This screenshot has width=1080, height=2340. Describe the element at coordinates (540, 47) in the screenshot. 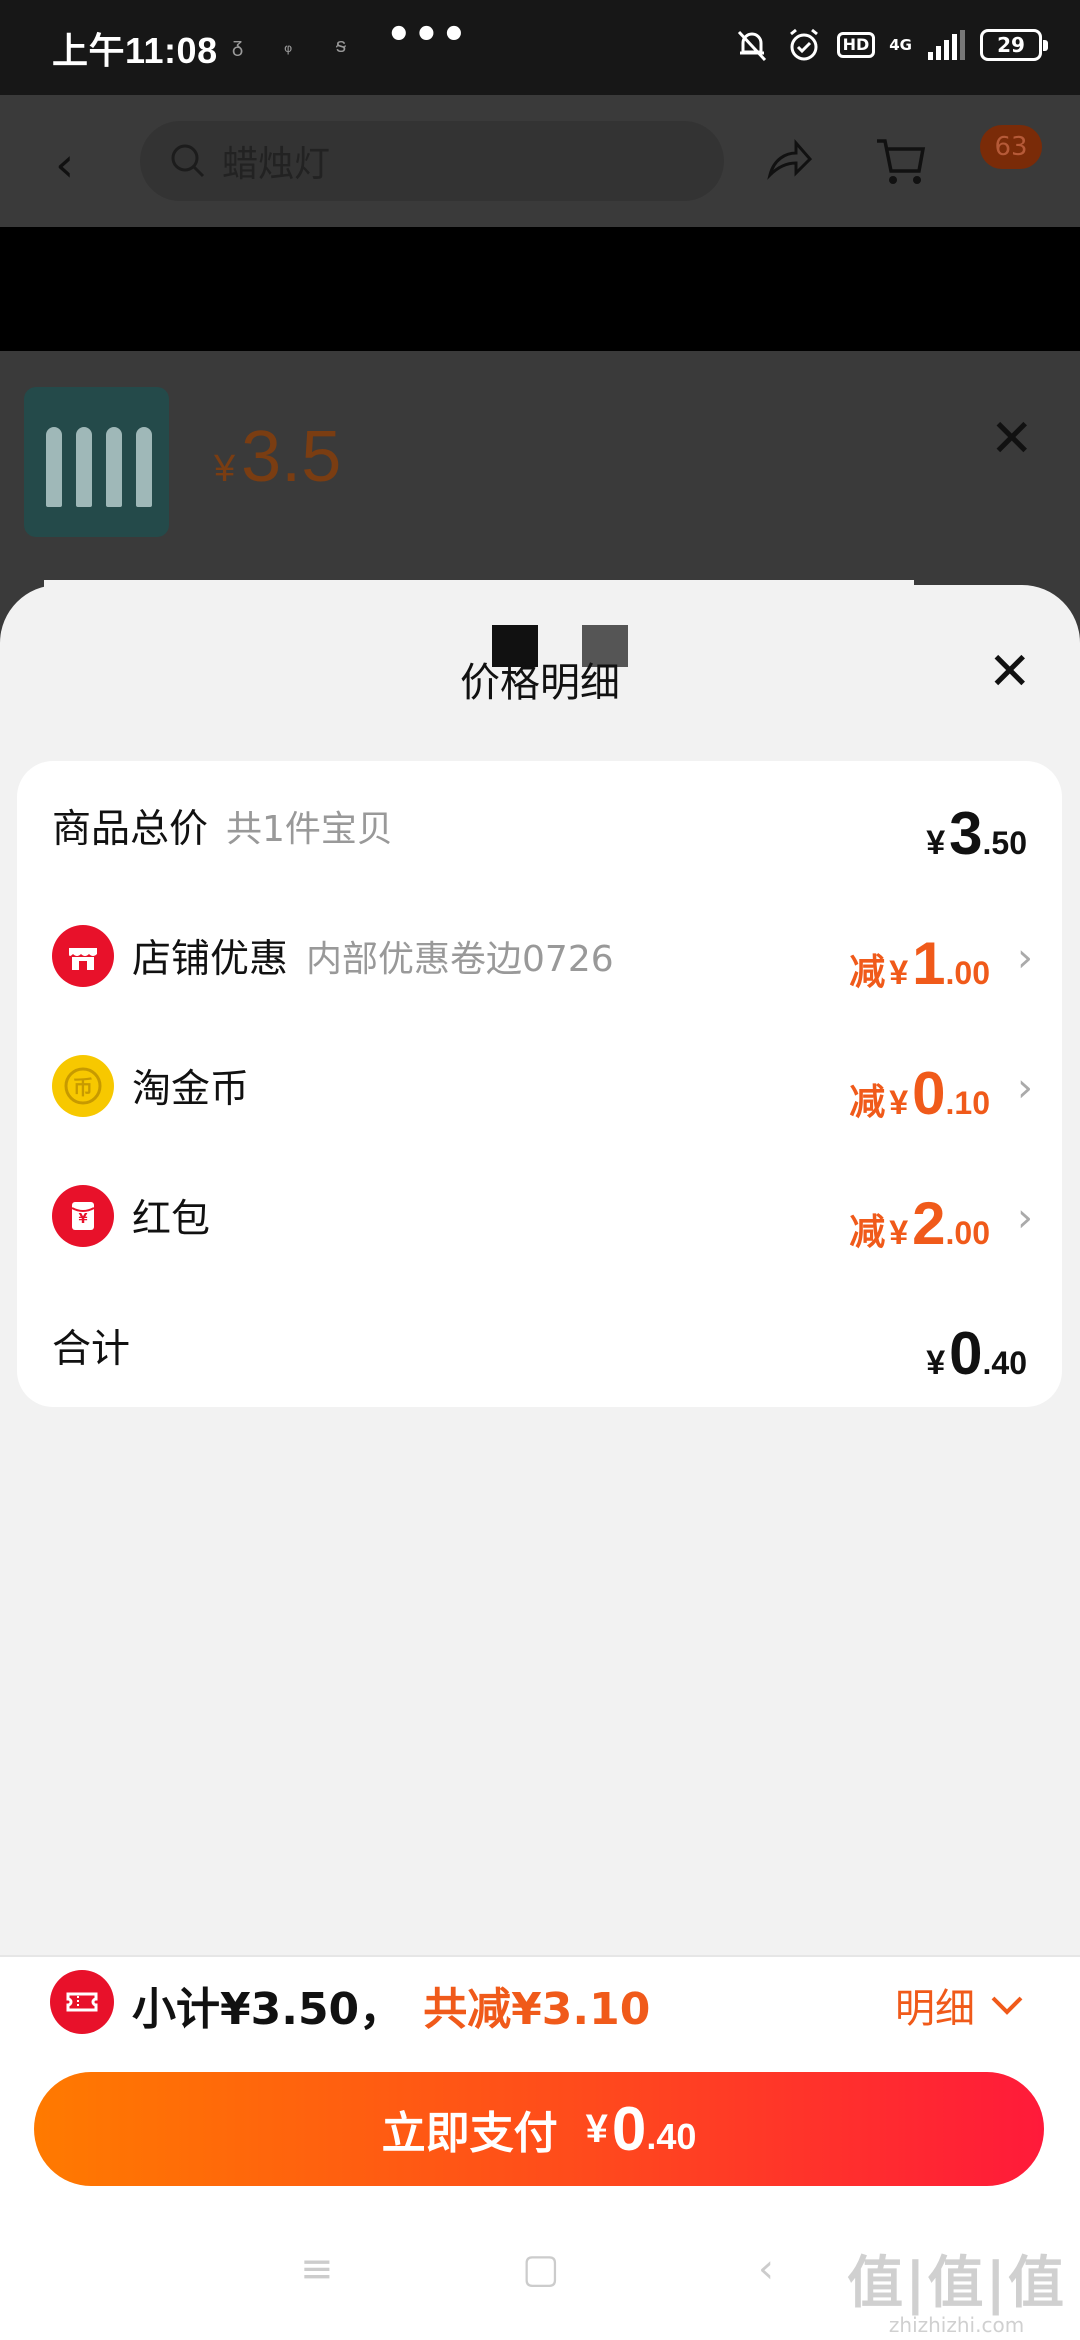

I see `status-bar: 上午11:08 ᵹ ᵩ ᵴ ••• HD 4G 29` at that location.